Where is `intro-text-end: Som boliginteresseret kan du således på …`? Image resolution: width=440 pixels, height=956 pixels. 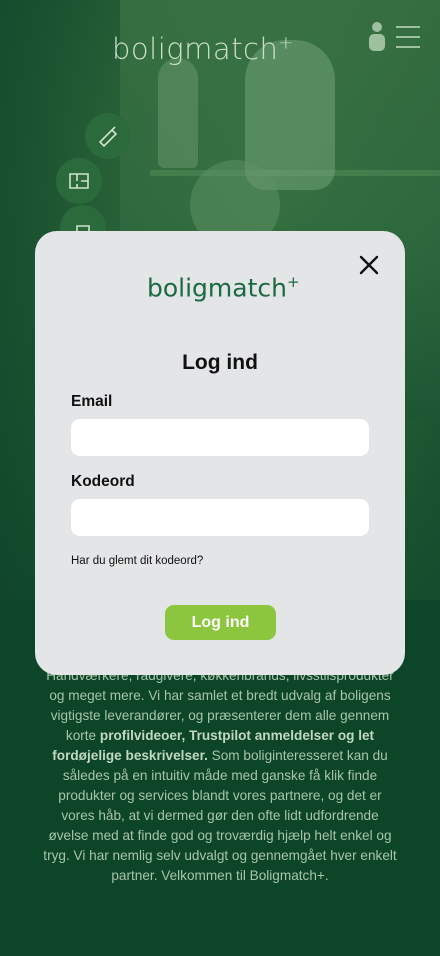 intro-text-end: Som boliginteresseret kan du således på … is located at coordinates (220, 815).